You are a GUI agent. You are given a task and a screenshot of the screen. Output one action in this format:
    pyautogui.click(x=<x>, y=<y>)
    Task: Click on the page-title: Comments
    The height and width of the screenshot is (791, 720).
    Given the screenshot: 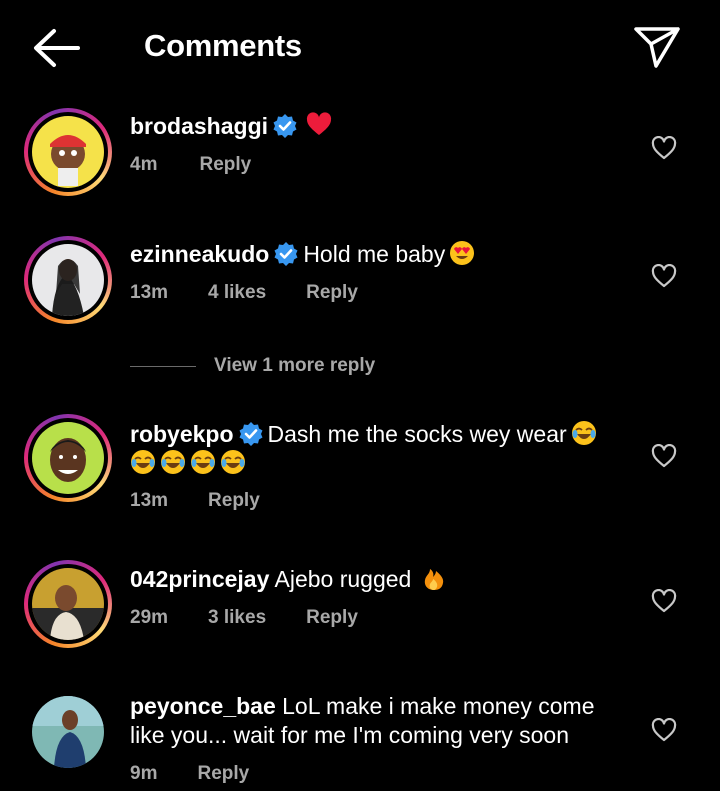 What is the action you would take?
    pyautogui.click(x=223, y=45)
    